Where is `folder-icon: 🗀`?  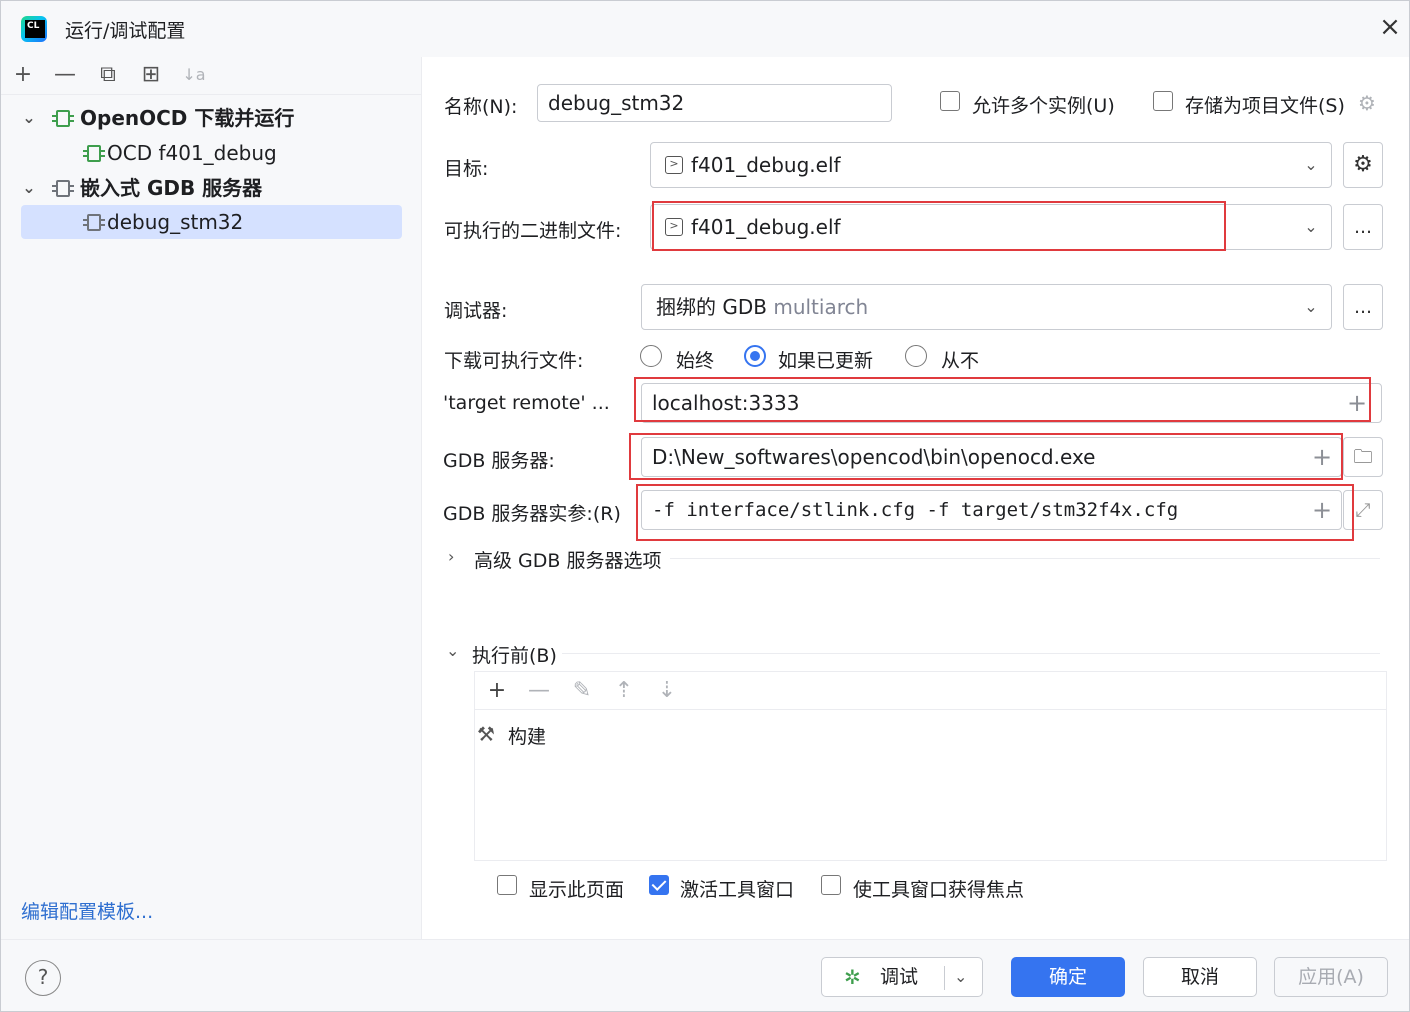 folder-icon: 🗀 is located at coordinates (1363, 457).